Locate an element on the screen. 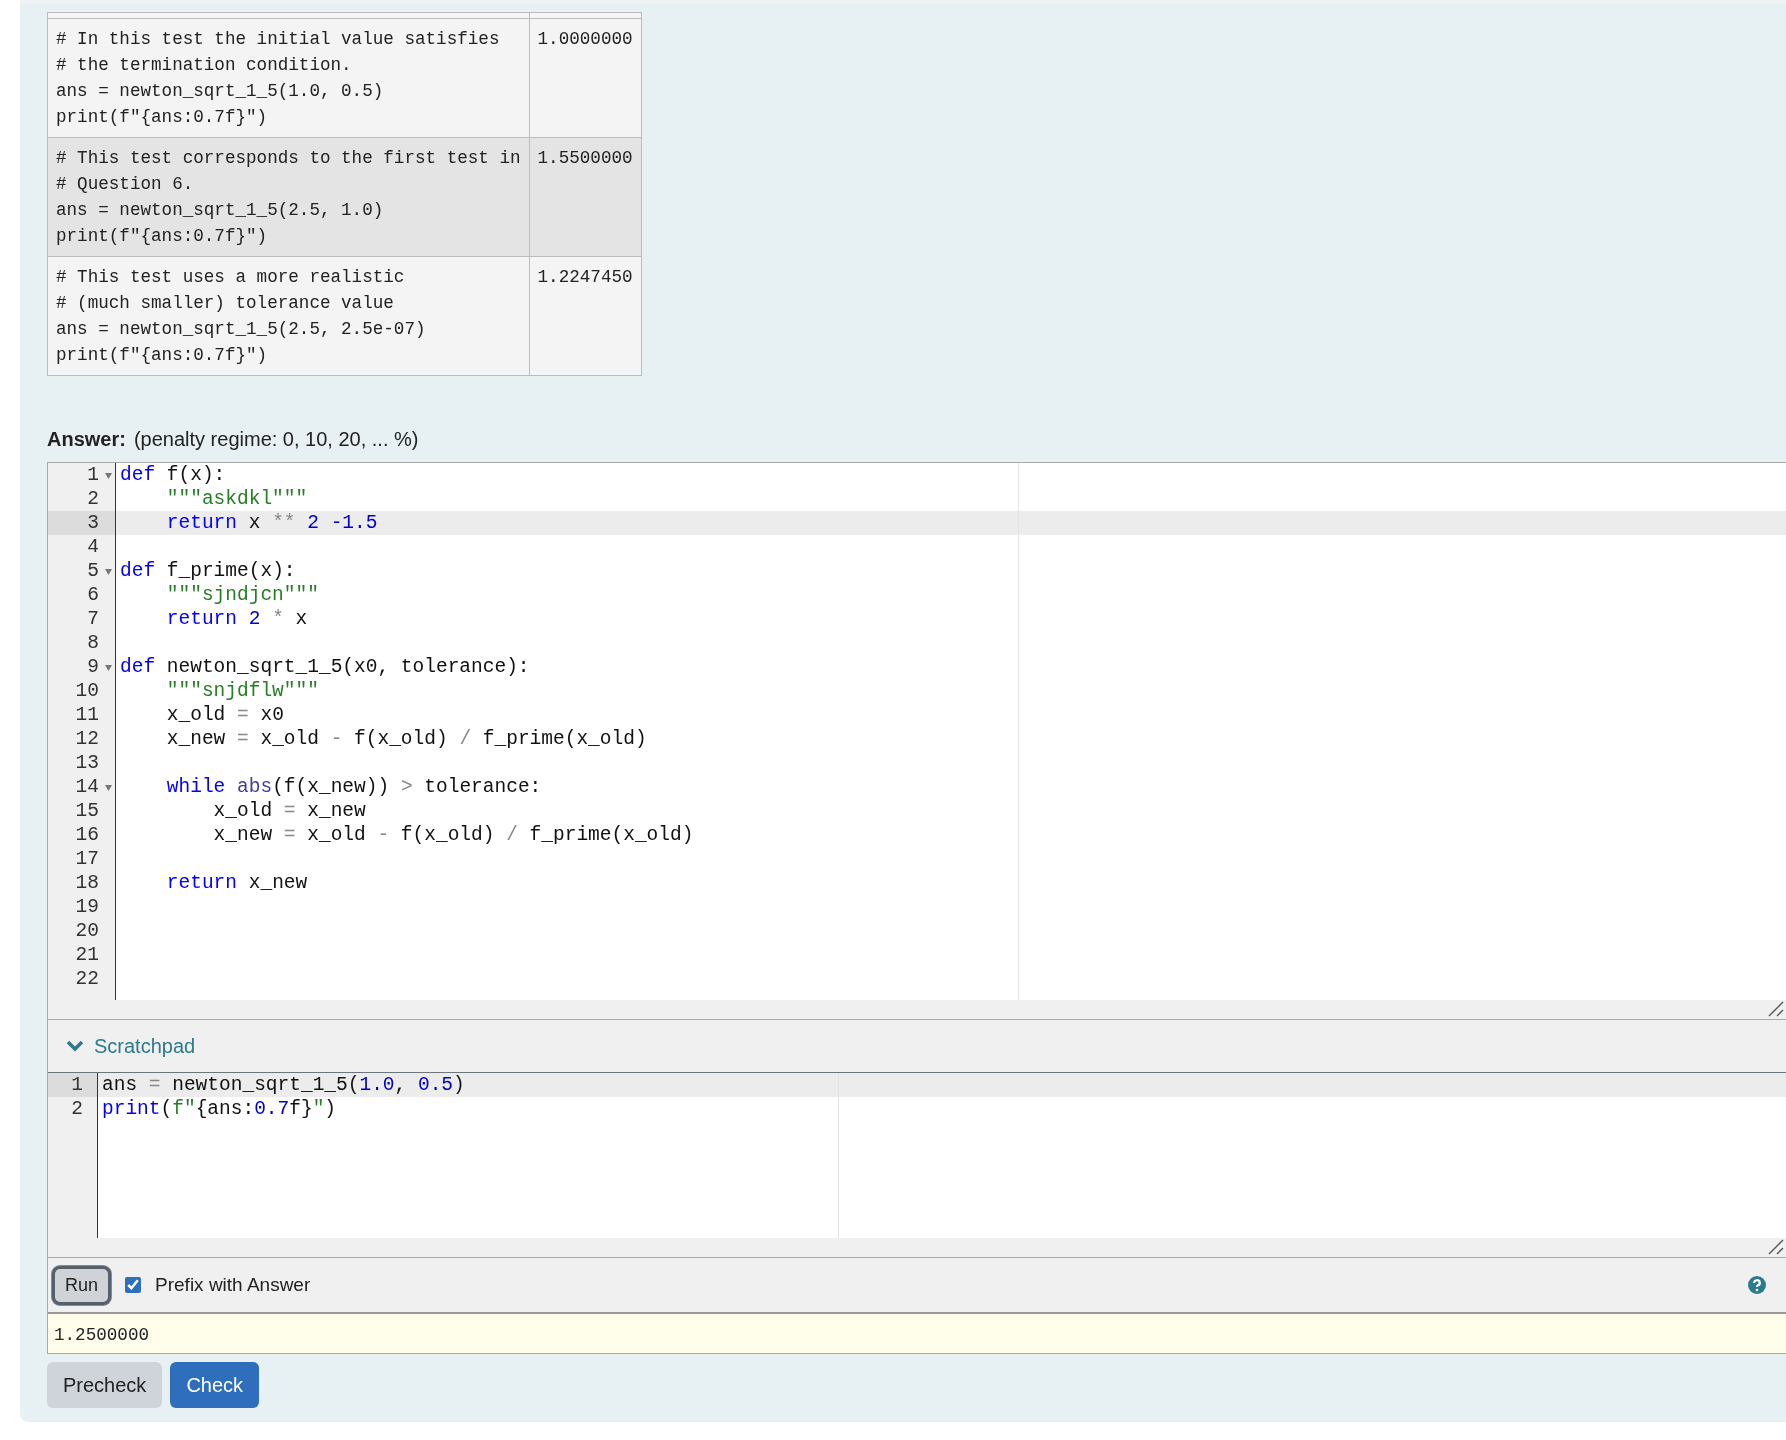 This screenshot has height=1440, width=1786. line-number: 19 is located at coordinates (87, 907).